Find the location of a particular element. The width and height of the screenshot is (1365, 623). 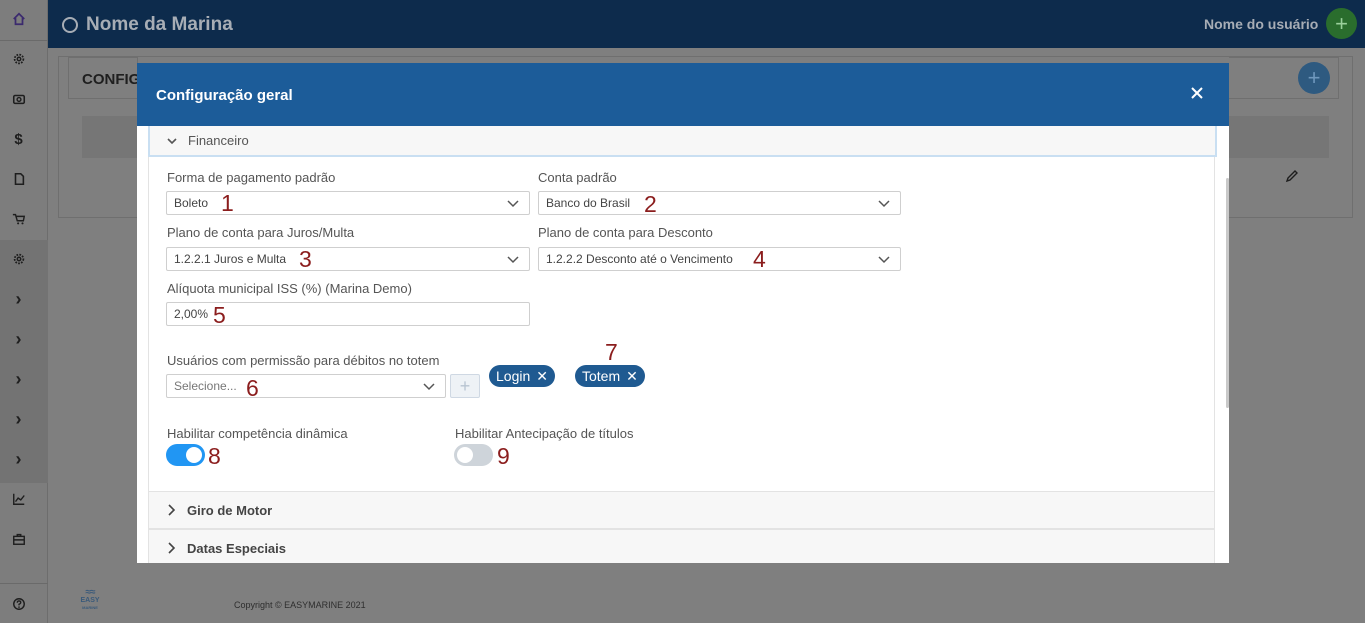

chip-login: Login ✕ is located at coordinates (522, 376).